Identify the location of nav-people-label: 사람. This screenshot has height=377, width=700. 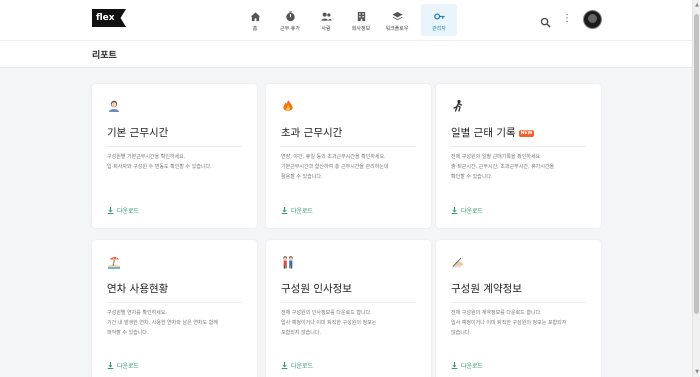
(326, 29).